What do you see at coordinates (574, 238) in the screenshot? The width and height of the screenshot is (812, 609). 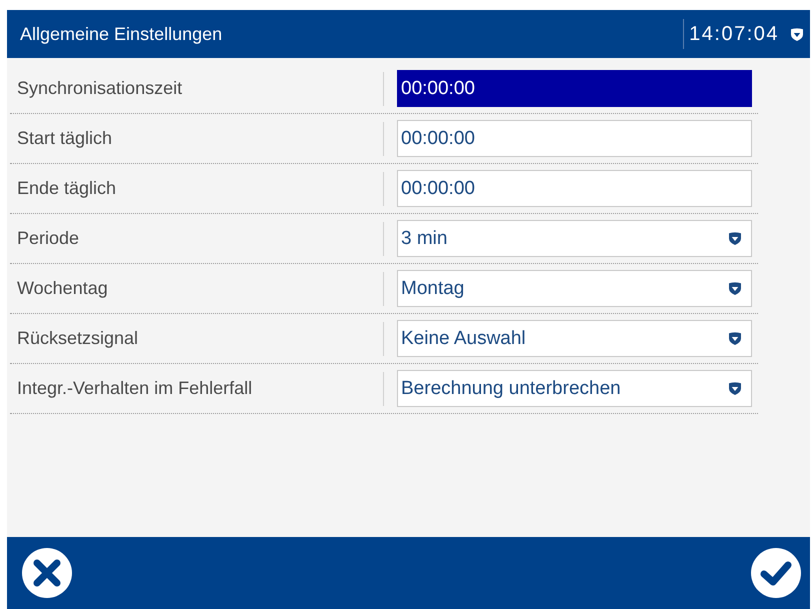 I see `dropdown-field: 3 min` at bounding box center [574, 238].